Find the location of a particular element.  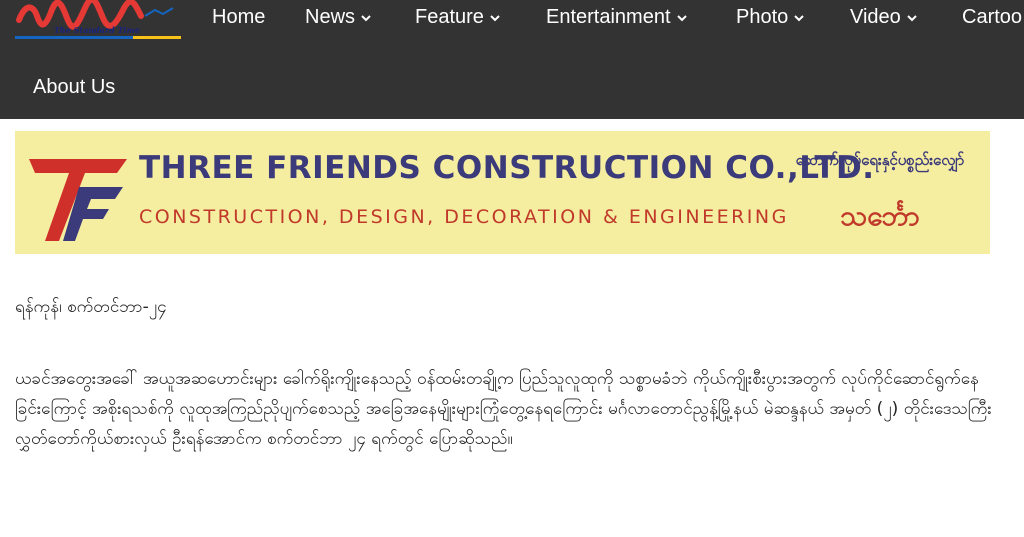

nav-photo: Photo is located at coordinates (770, 18).